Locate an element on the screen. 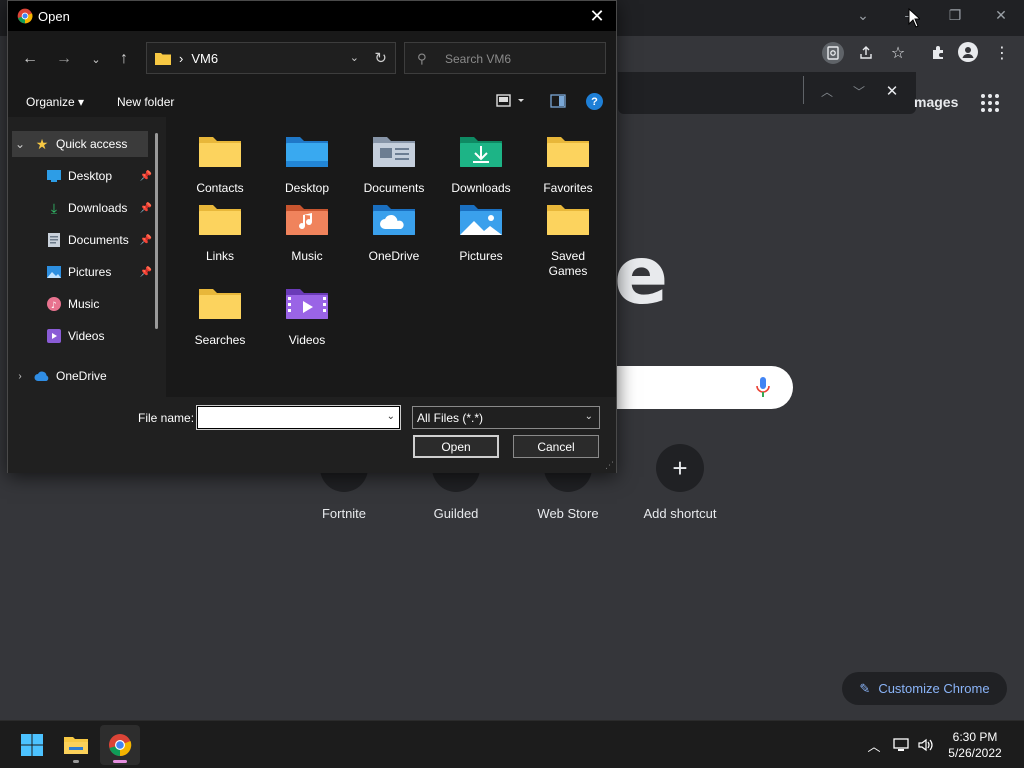 The height and width of the screenshot is (768, 1024). file-item-onedrive: OneDrive is located at coordinates (394, 231).